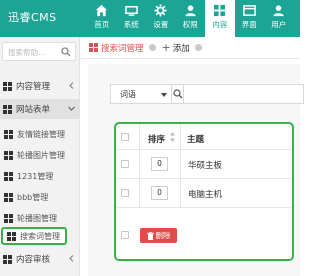  I want to click on sidebar-item-label: 友情链接管理, so click(41, 134).